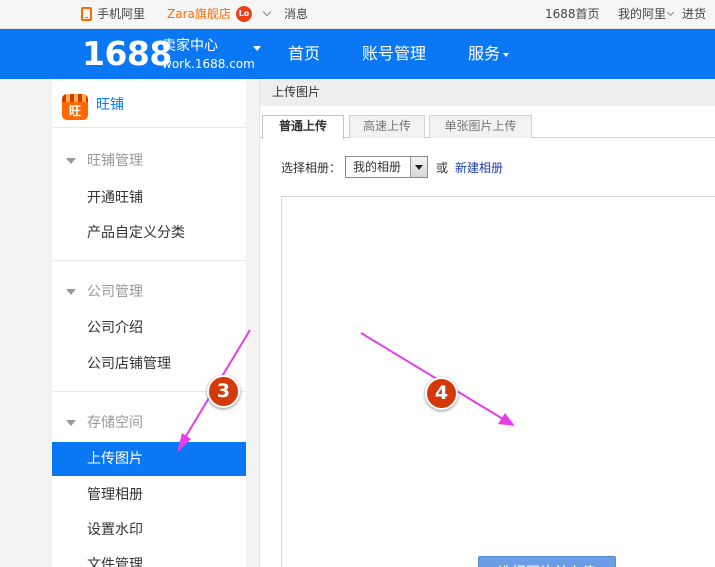 The width and height of the screenshot is (715, 567). Describe the element at coordinates (484, 53) in the screenshot. I see `nav-services-label: 服务` at that location.